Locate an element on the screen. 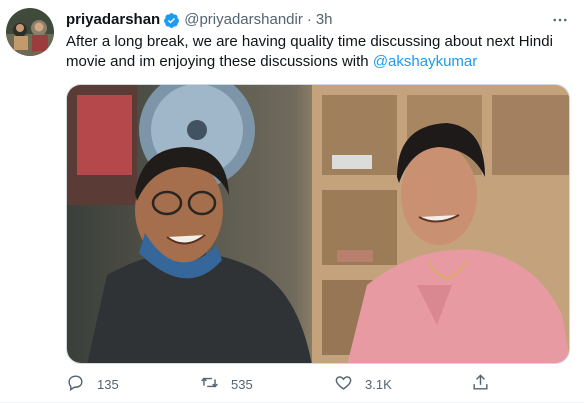  avatar is located at coordinates (30, 32).